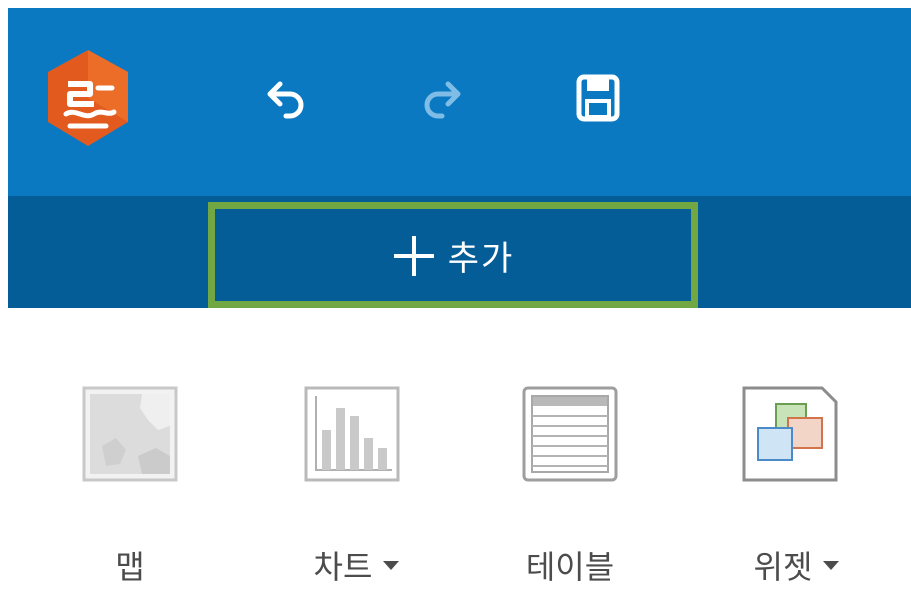 The image size is (911, 590). I want to click on undo-icon, so click(285, 100).